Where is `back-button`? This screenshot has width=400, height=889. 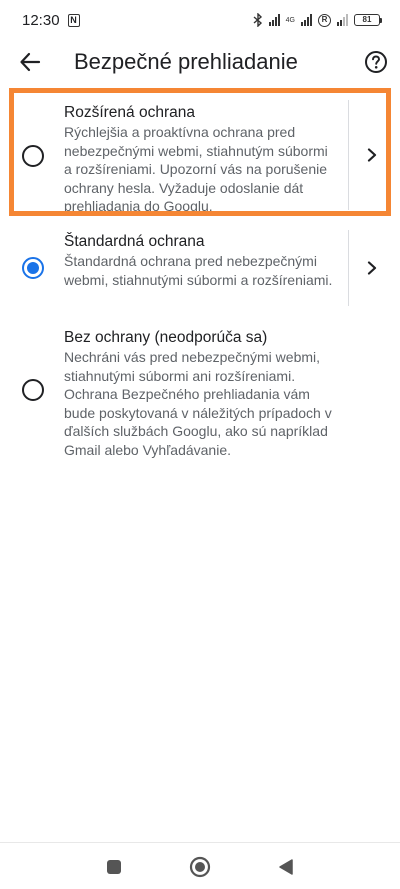 back-button is located at coordinates (30, 62).